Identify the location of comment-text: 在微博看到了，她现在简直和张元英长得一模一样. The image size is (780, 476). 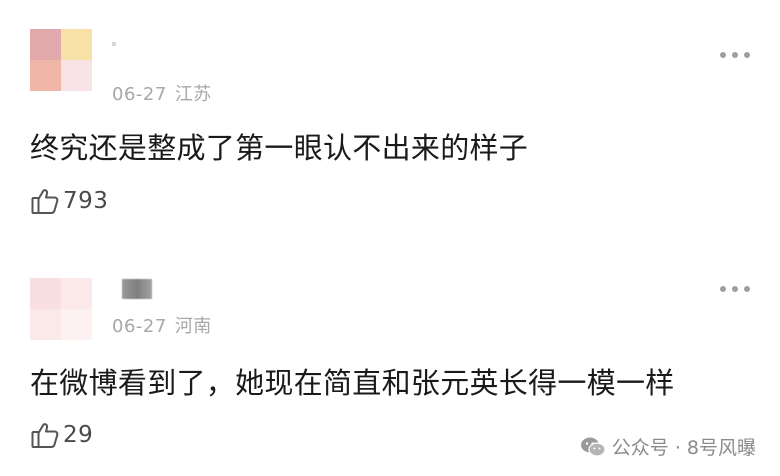
(352, 383).